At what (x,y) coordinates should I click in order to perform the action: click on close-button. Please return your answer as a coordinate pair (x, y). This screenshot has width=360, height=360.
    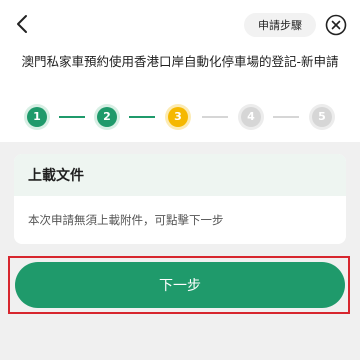
    Looking at the image, I should click on (336, 25).